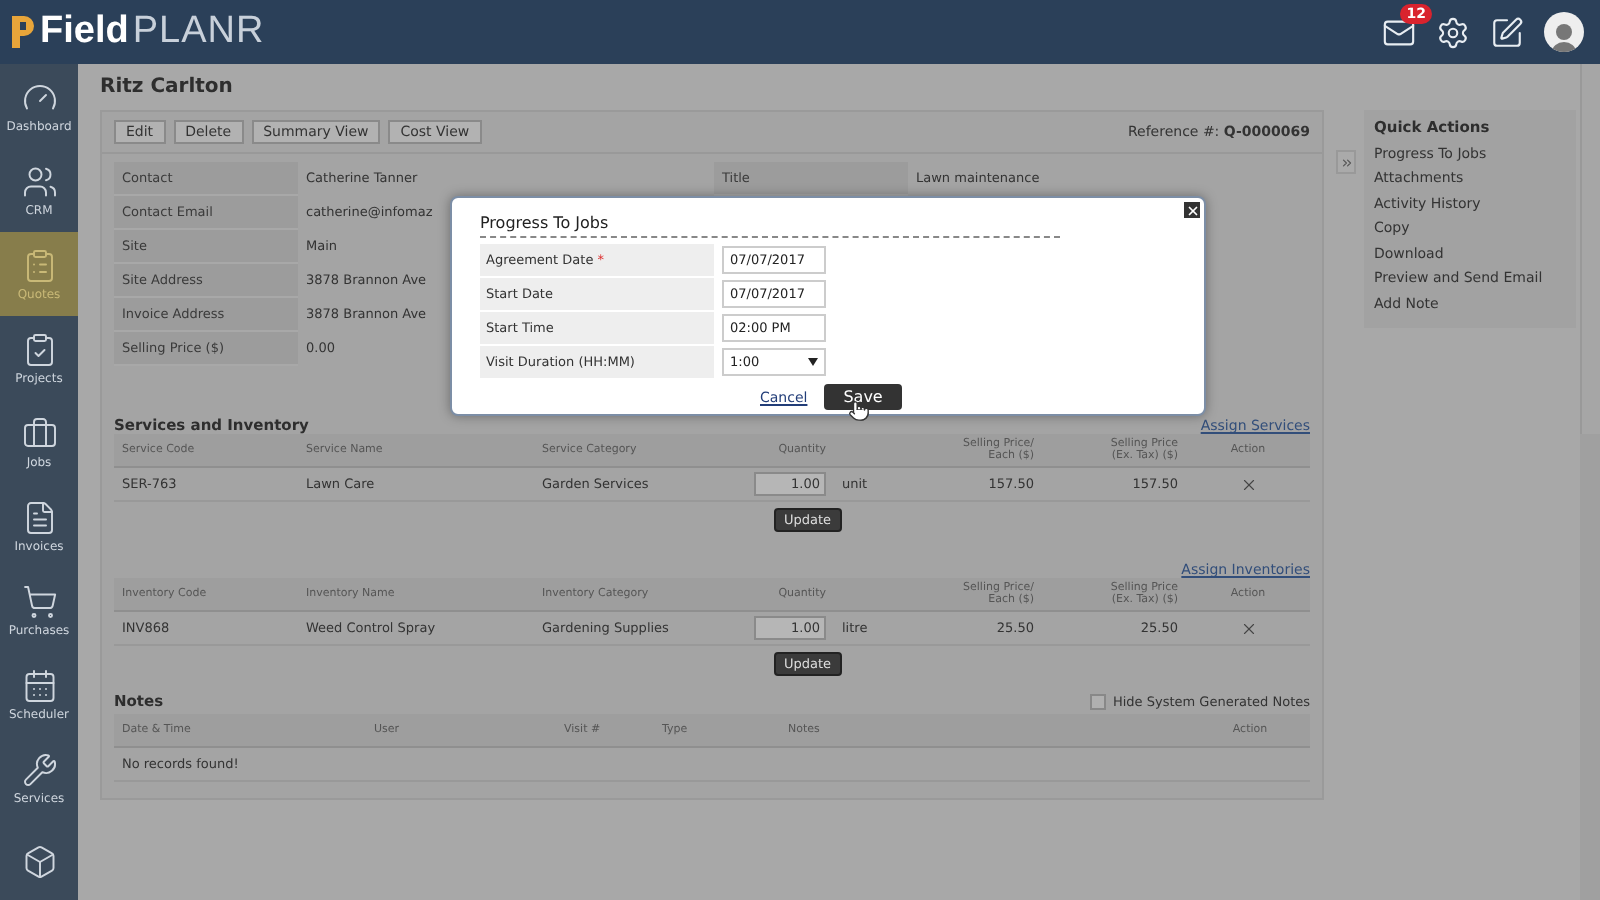 Image resolution: width=1600 pixels, height=900 pixels. Describe the element at coordinates (1098, 702) in the screenshot. I see `checkbox` at that location.